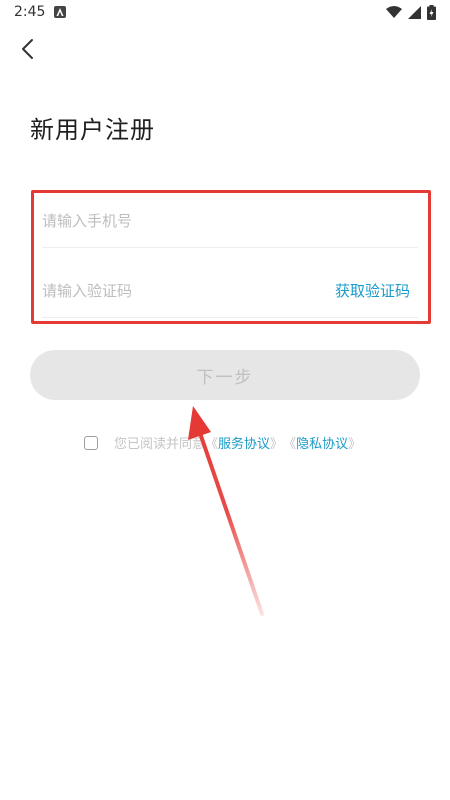 This screenshot has width=450, height=800. What do you see at coordinates (394, 12) in the screenshot?
I see `wifi-icon` at bounding box center [394, 12].